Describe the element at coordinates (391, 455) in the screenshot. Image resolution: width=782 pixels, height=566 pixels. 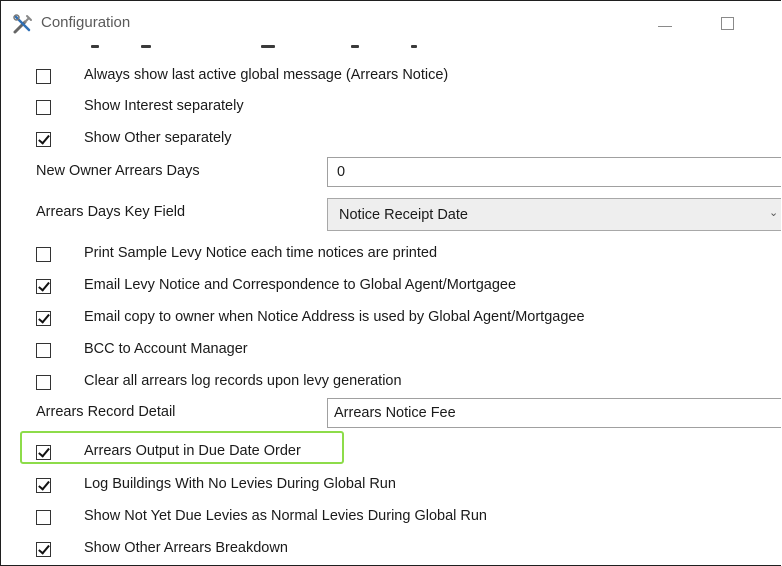
I see `setting-arrears-output-due-date: Arrears Output in Due Date Order` at that location.